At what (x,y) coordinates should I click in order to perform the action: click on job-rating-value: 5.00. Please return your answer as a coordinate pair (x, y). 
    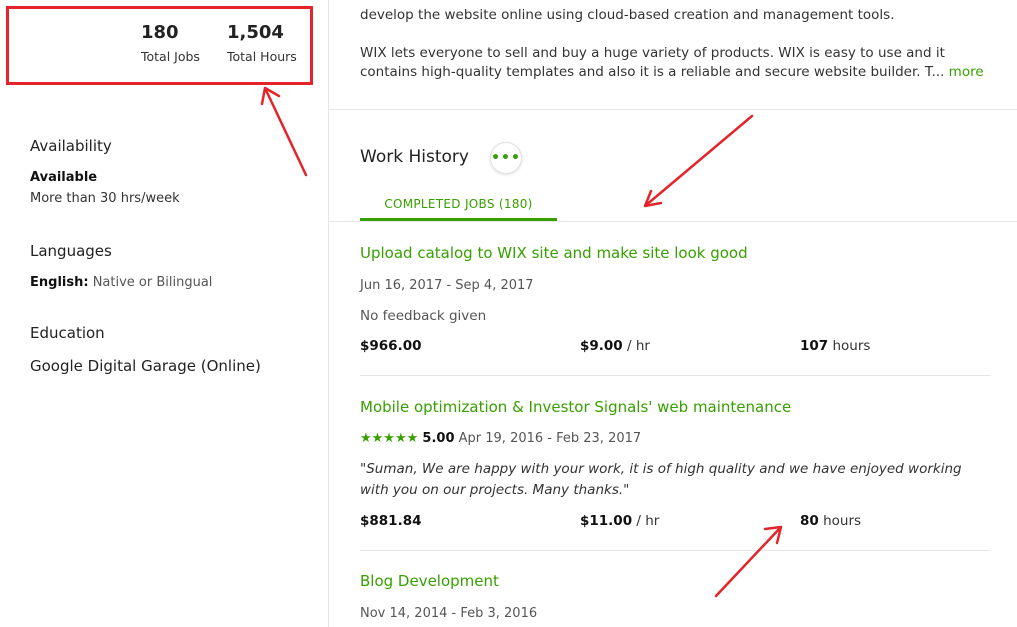
    Looking at the image, I should click on (438, 438).